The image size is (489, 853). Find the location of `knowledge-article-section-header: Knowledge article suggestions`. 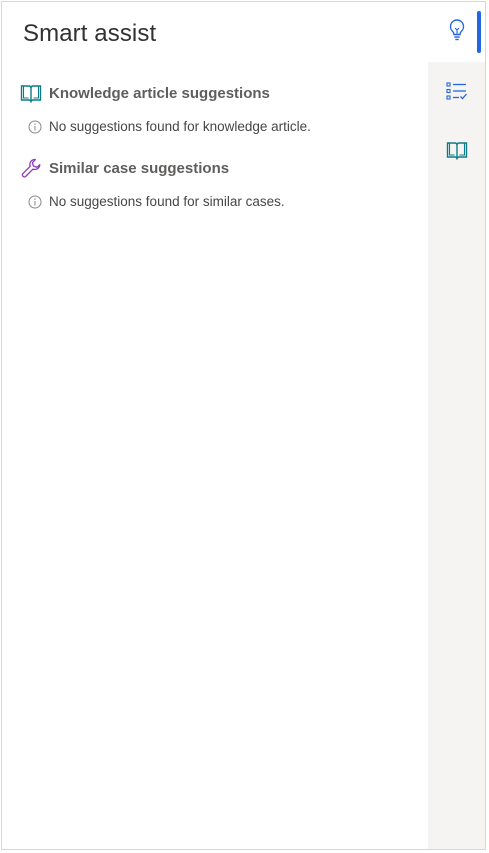

knowledge-article-section-header: Knowledge article suggestions is located at coordinates (145, 93).